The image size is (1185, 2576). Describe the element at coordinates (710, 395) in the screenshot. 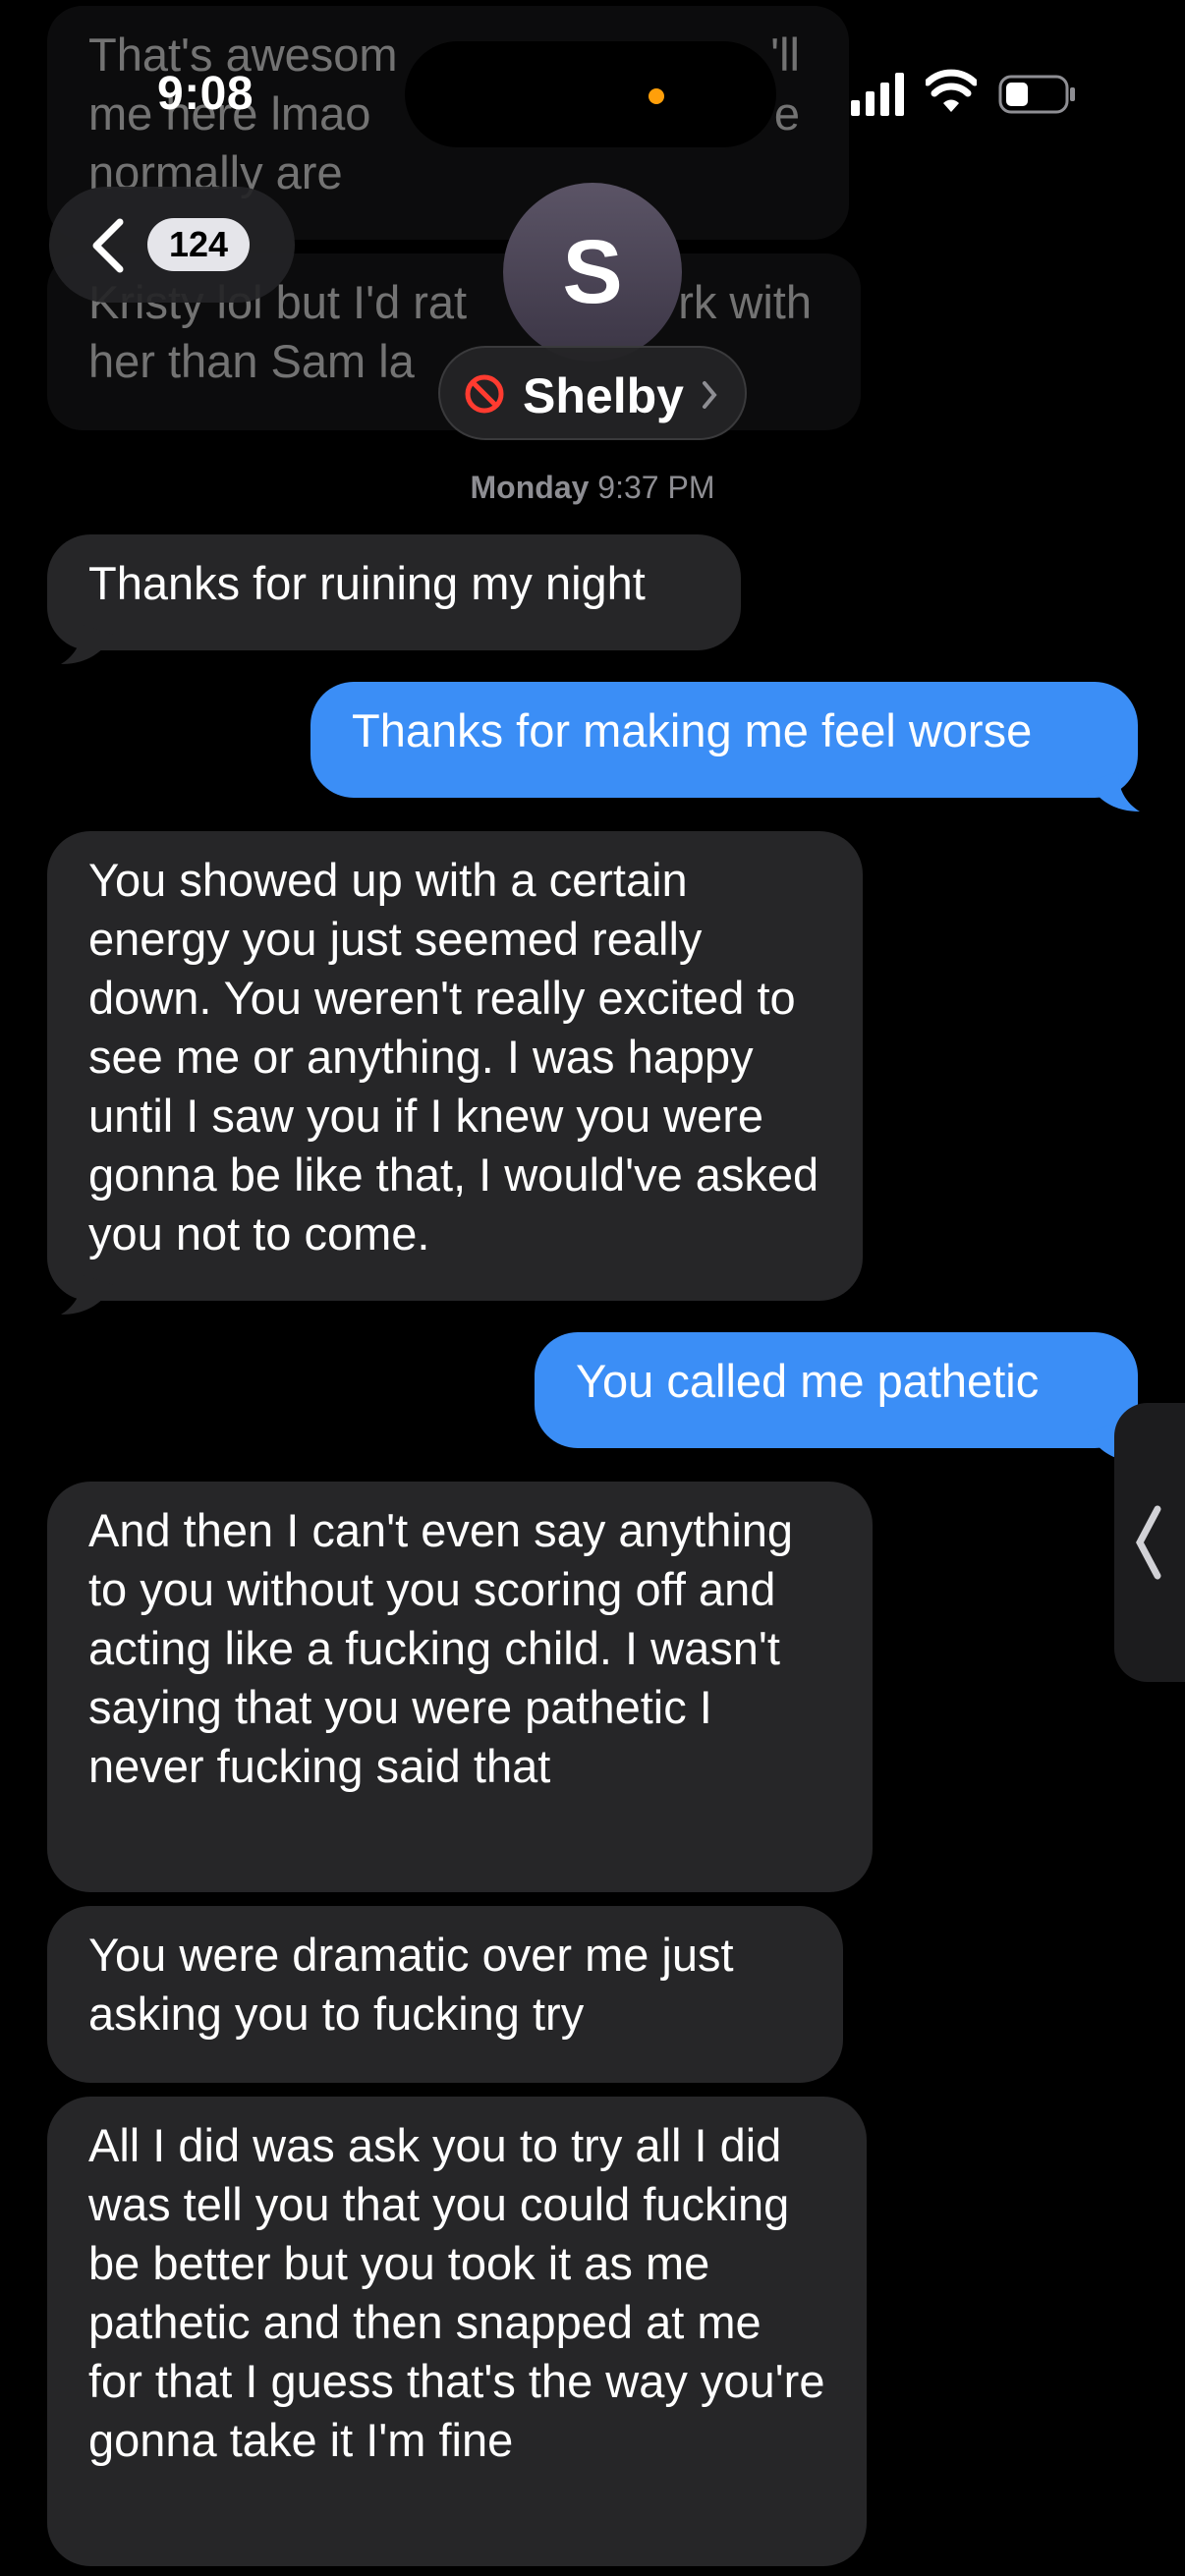

I see `chevron-right-icon` at that location.